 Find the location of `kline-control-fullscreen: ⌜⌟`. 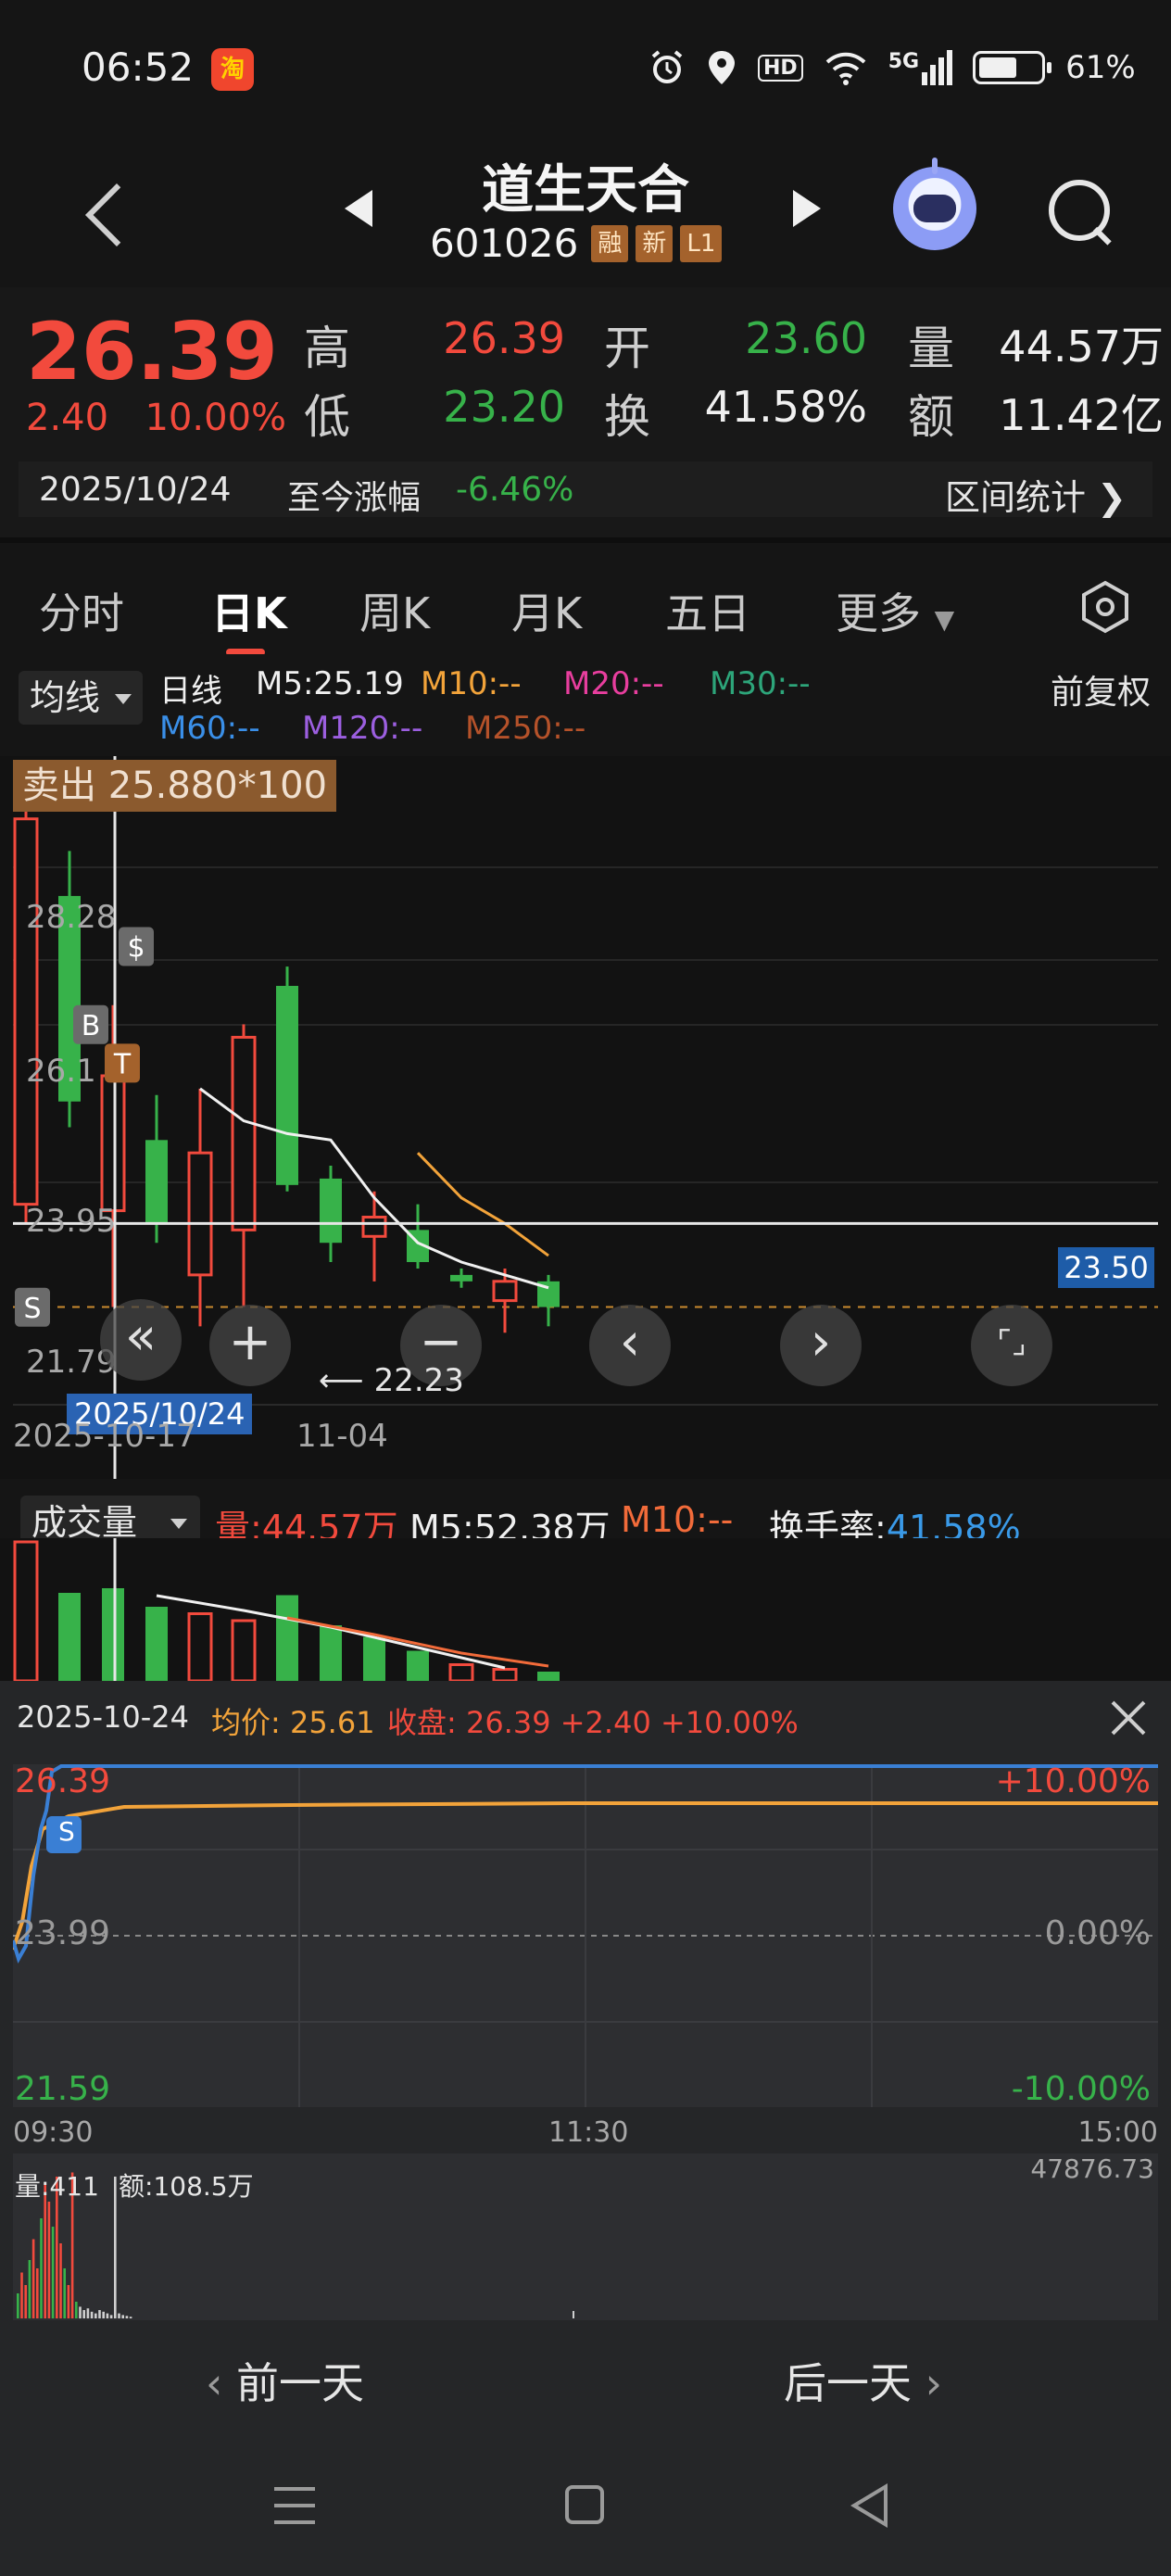

kline-control-fullscreen: ⌜⌟ is located at coordinates (1012, 1345).